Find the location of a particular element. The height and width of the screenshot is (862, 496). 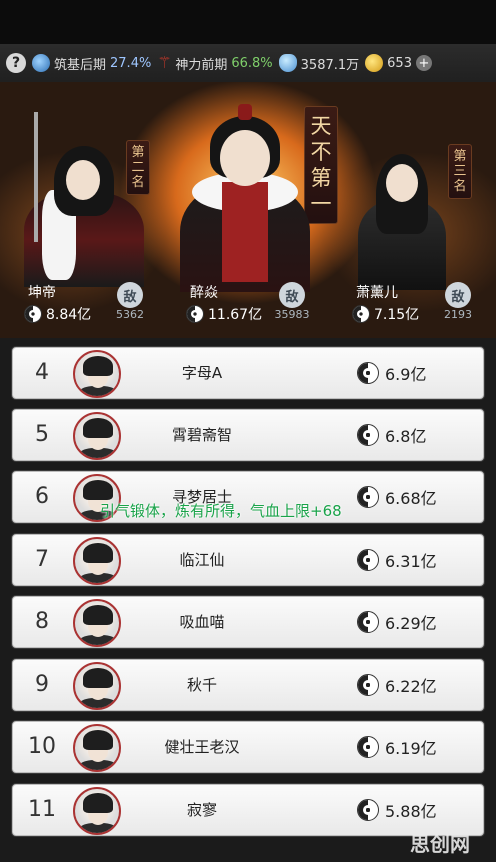

stone-stat: 3587.1万 is located at coordinates (319, 63).